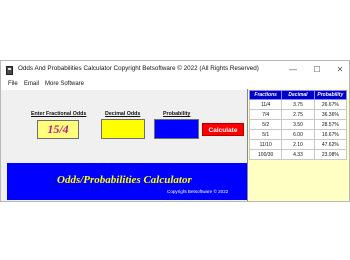 This screenshot has height=260, width=350. What do you see at coordinates (330, 144) in the screenshot?
I see `cell-probability: 47.62%` at bounding box center [330, 144].